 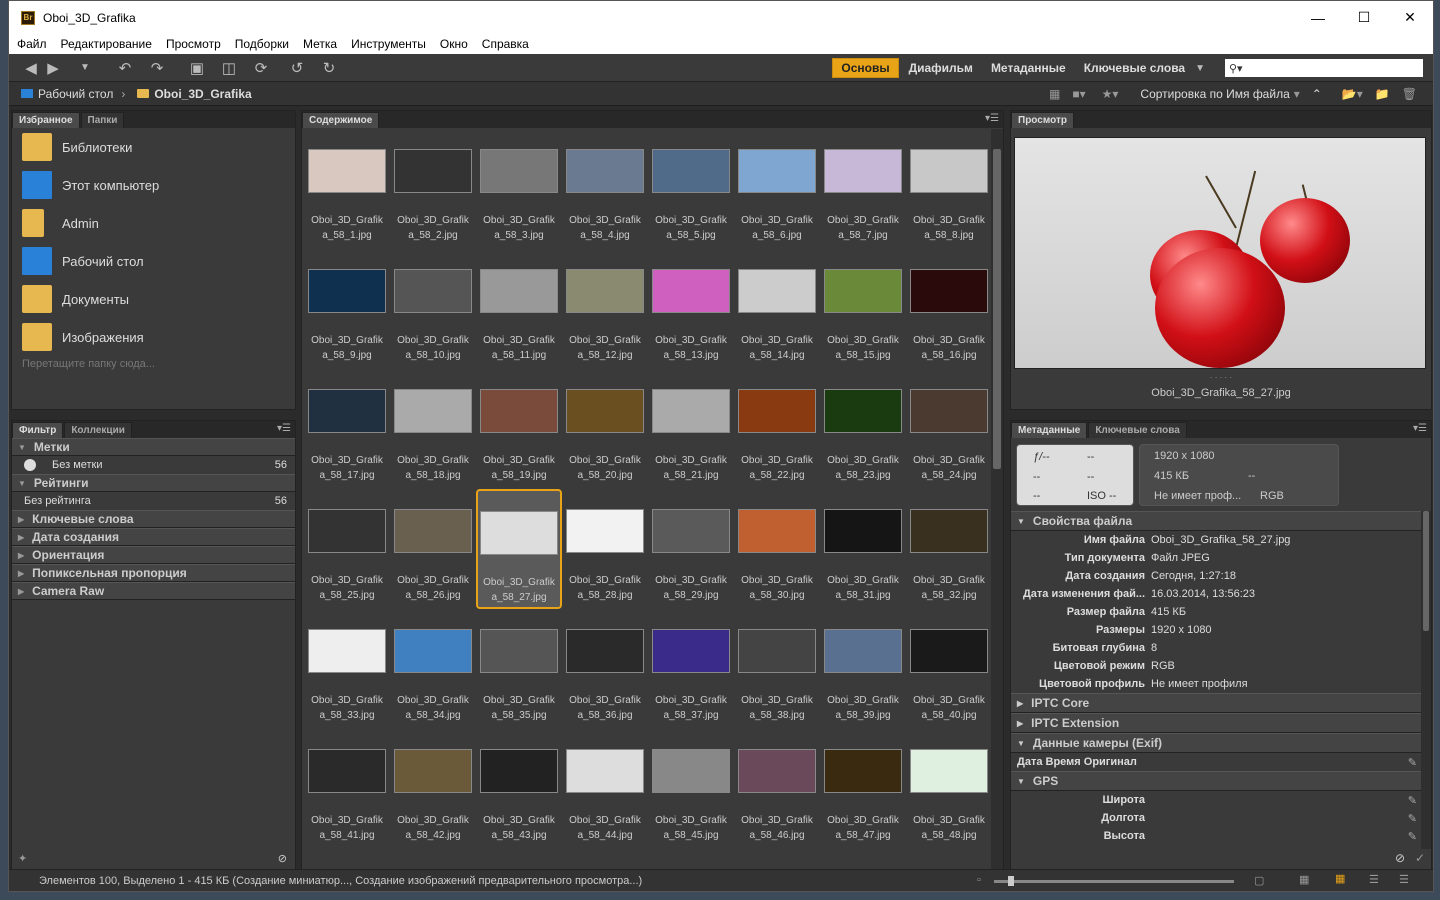 What do you see at coordinates (347, 669) in the screenshot?
I see `thumbnail-item: Oboi_3D_Grafik a_58_33.jpg` at bounding box center [347, 669].